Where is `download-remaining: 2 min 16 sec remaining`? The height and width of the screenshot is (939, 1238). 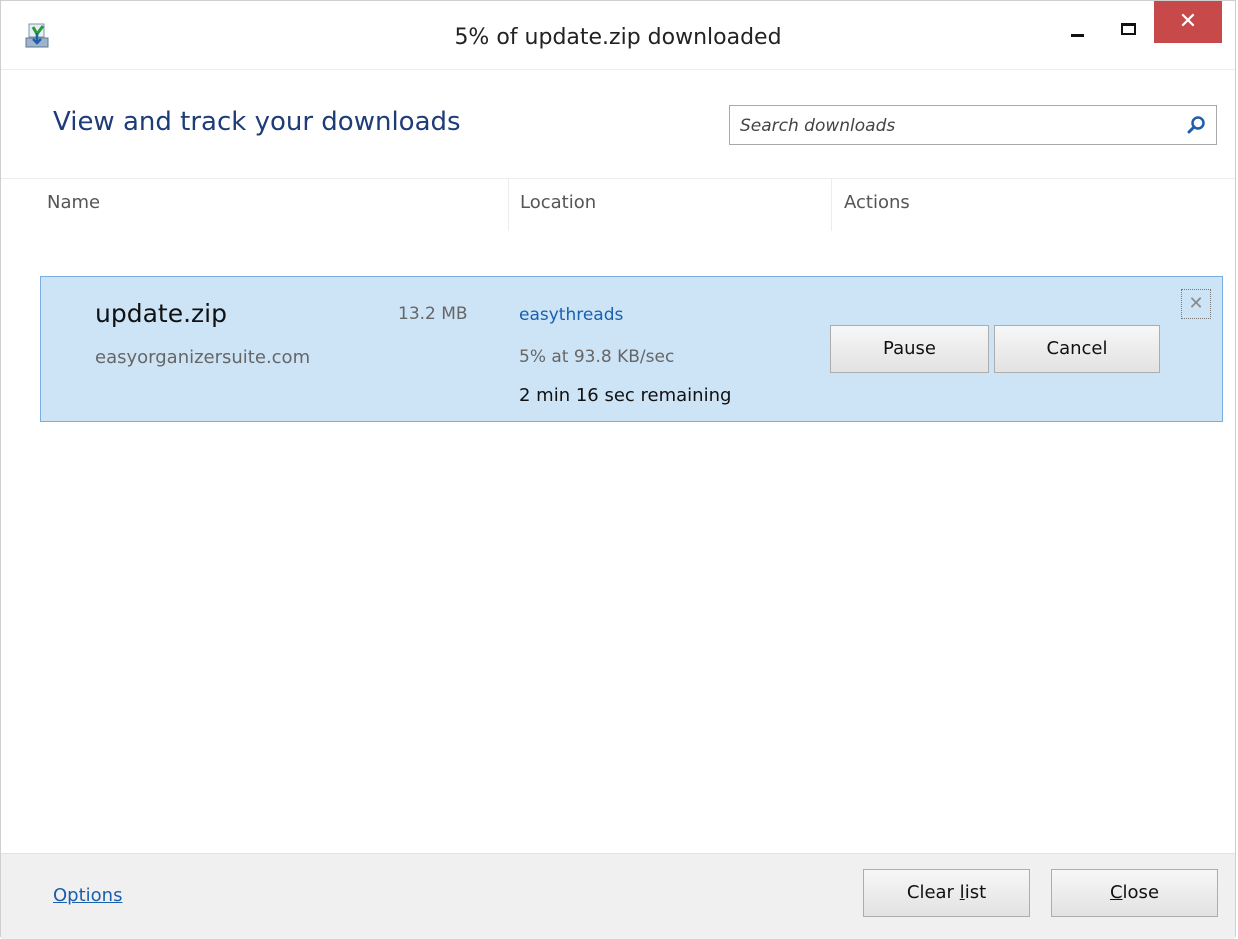
download-remaining: 2 min 16 sec remaining is located at coordinates (625, 395).